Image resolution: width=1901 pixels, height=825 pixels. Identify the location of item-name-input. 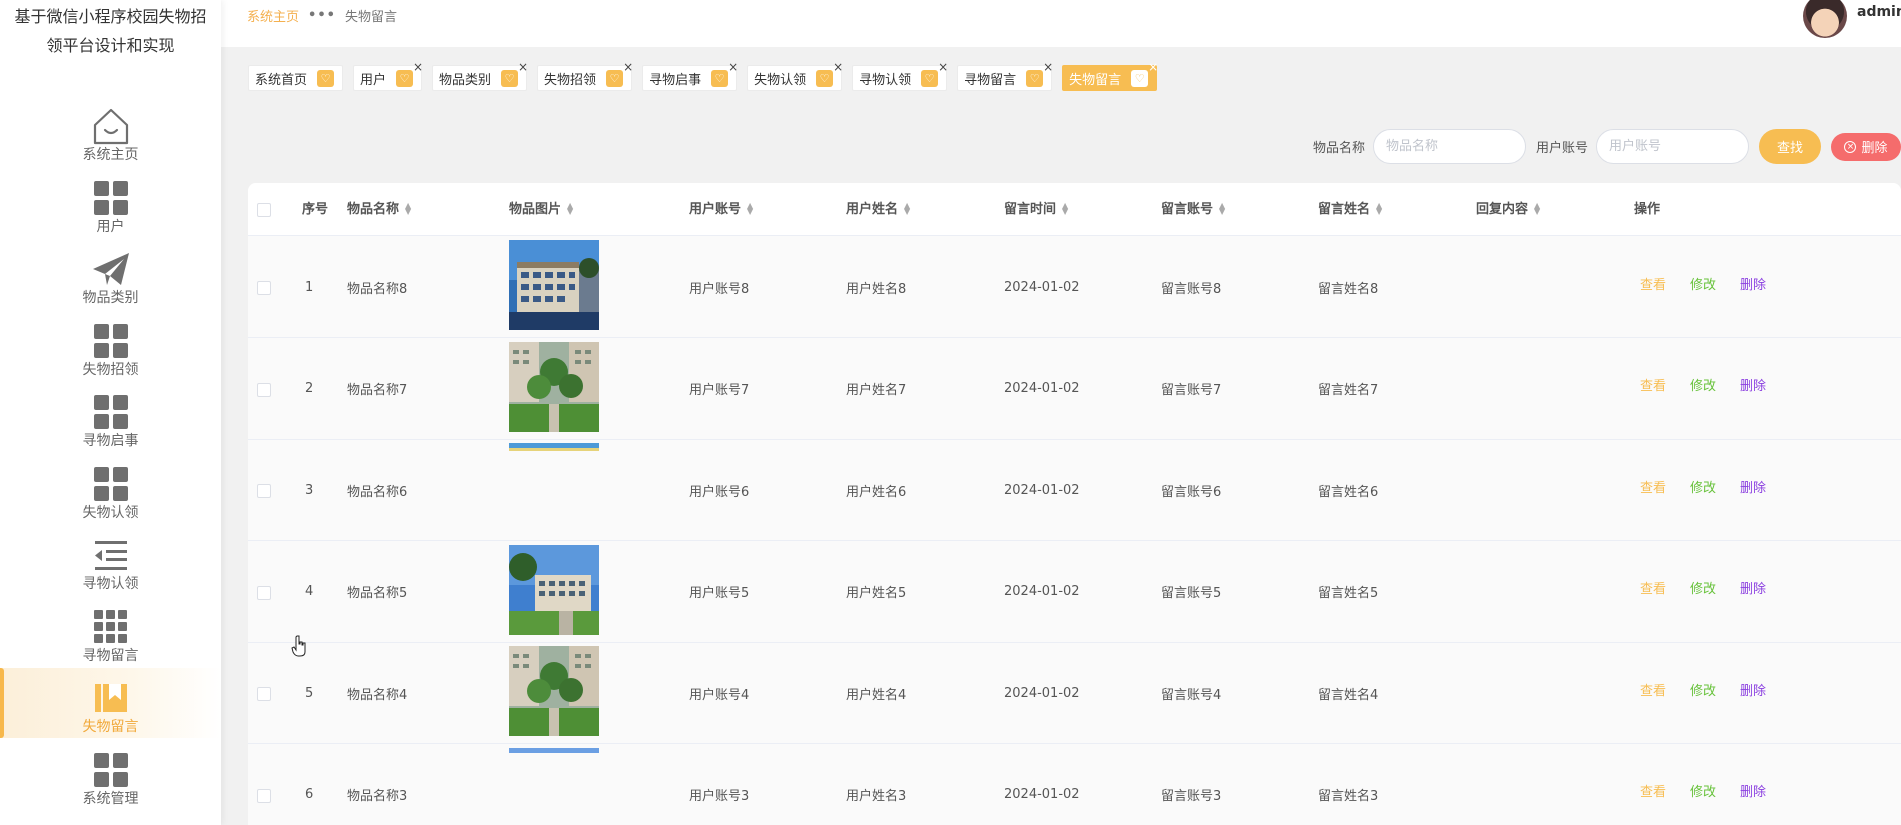
(1449, 146).